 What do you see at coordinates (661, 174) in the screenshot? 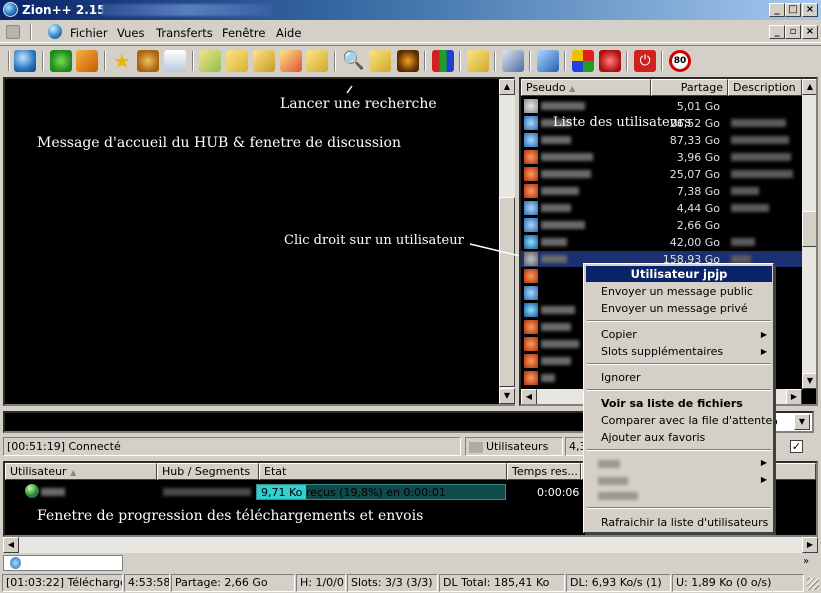
I see `user-row: 25,07 Go` at bounding box center [661, 174].